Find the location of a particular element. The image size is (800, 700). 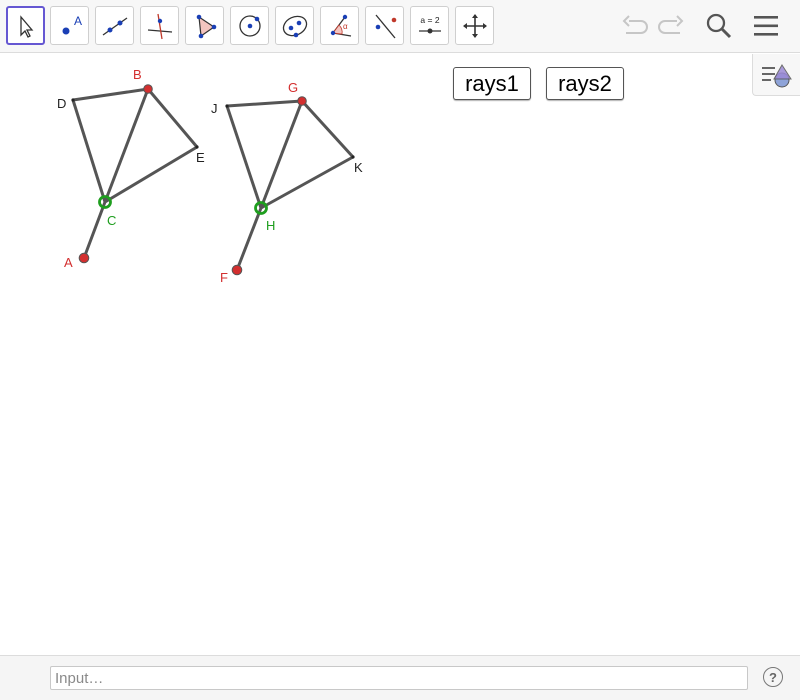

slider-icon: a = 2 is located at coordinates (429, 24).